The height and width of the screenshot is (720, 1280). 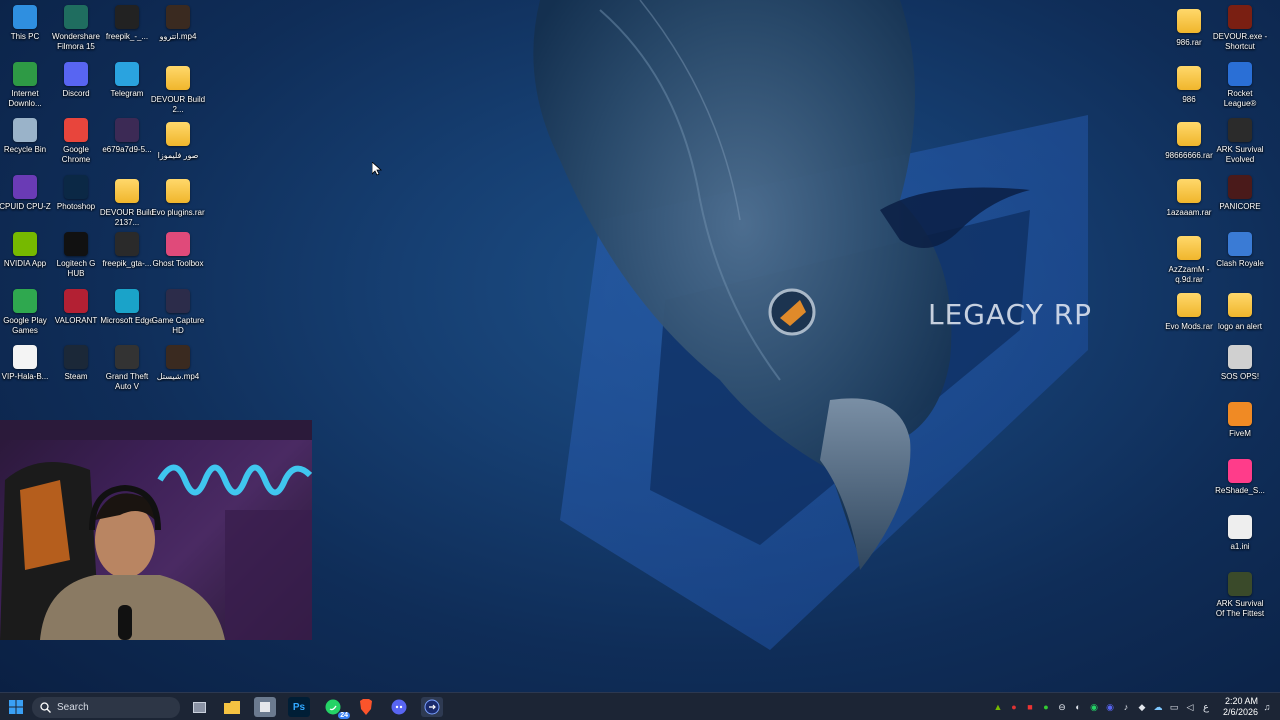 What do you see at coordinates (1189, 139) in the screenshot?
I see `desktop-right-icon-4: 98666666.rar` at bounding box center [1189, 139].